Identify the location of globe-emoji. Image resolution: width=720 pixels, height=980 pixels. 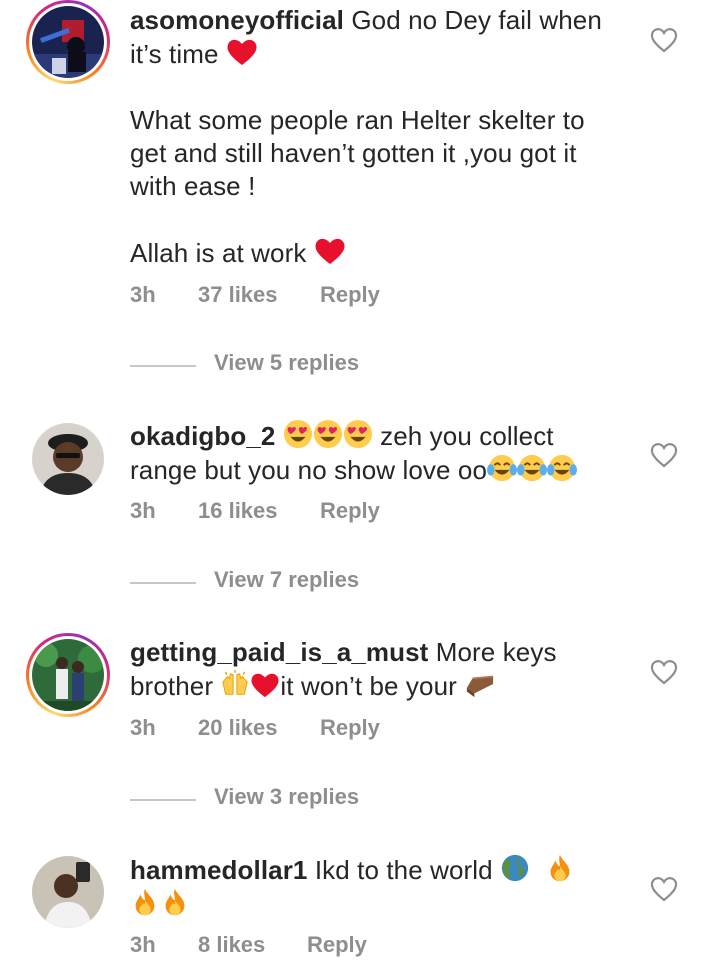
(515, 868).